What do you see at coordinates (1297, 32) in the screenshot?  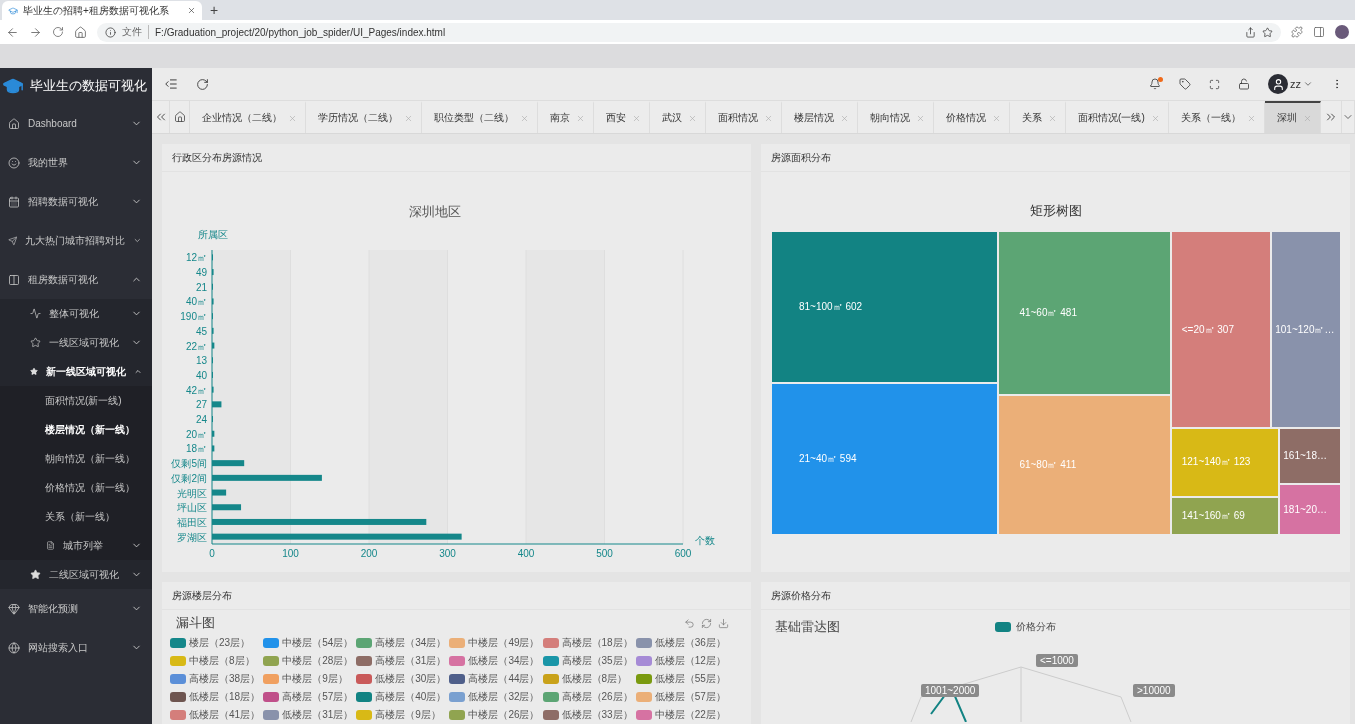 I see `puzzle-icon` at bounding box center [1297, 32].